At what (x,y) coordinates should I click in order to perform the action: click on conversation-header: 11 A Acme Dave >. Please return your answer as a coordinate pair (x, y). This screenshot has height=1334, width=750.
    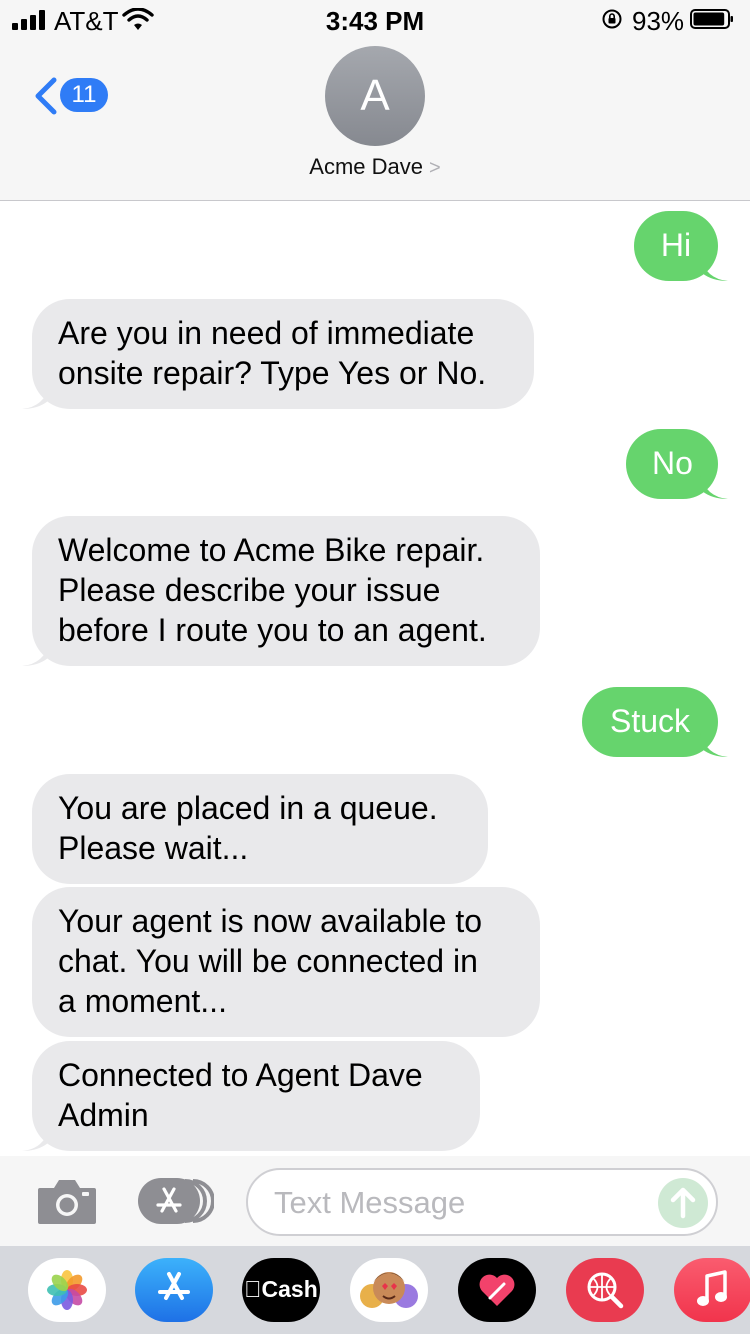
    Looking at the image, I should click on (375, 120).